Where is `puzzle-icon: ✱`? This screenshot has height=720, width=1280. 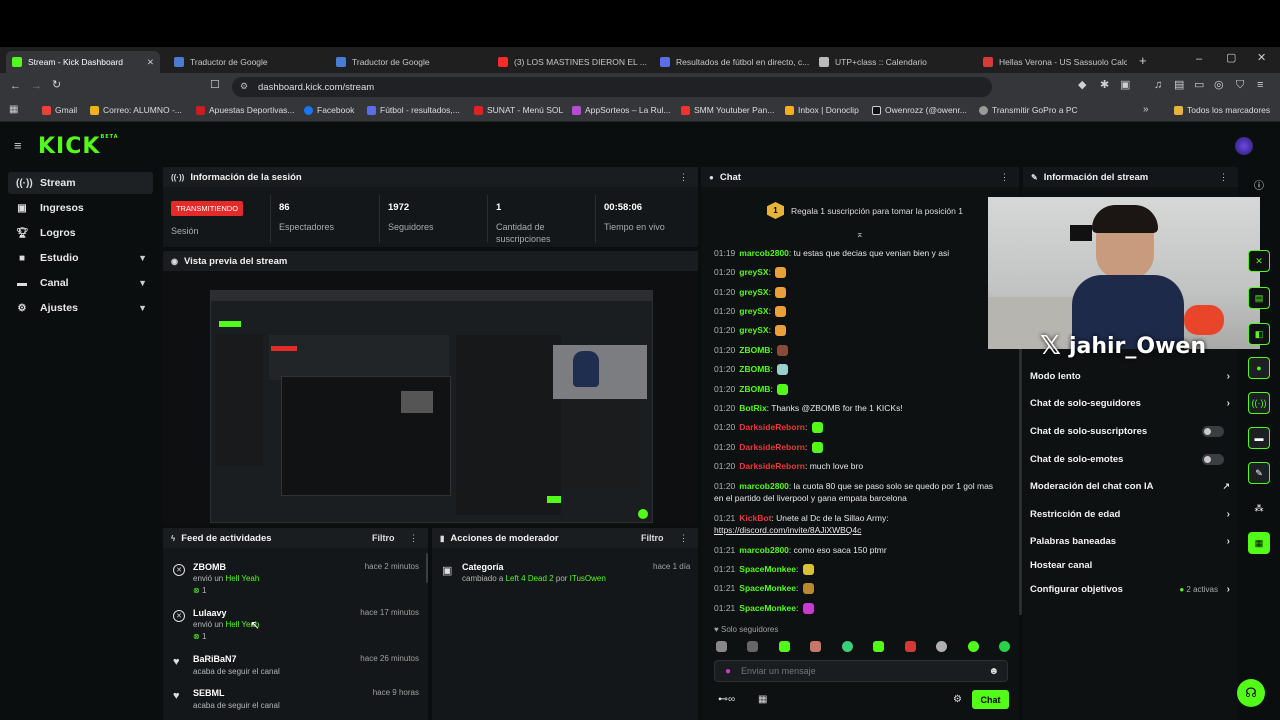
puzzle-icon: ✱ is located at coordinates (1104, 85).